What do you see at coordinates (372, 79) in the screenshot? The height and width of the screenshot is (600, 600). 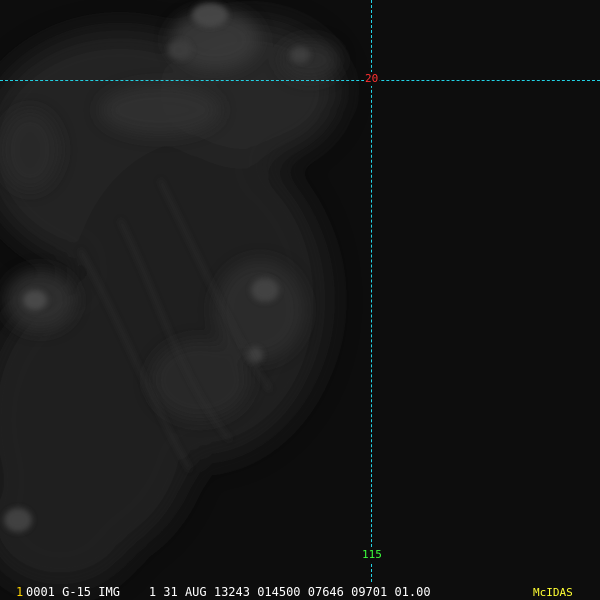 I see `latitude-label: 20` at bounding box center [372, 79].